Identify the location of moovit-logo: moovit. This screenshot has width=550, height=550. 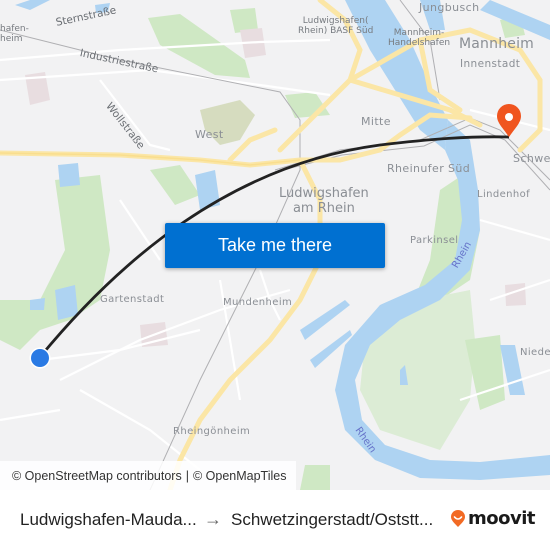
(493, 518).